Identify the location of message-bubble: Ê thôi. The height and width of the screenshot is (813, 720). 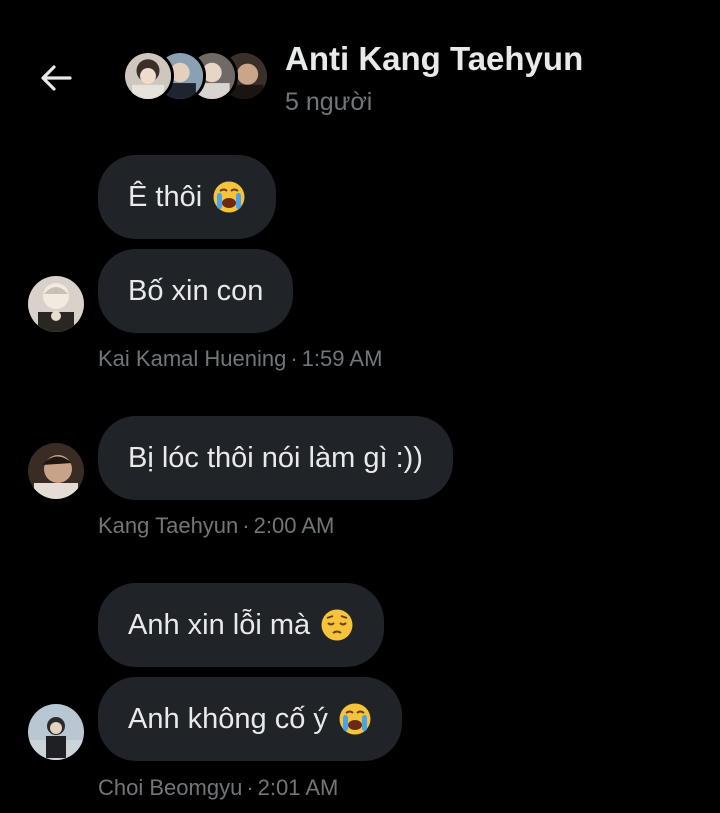
(187, 197).